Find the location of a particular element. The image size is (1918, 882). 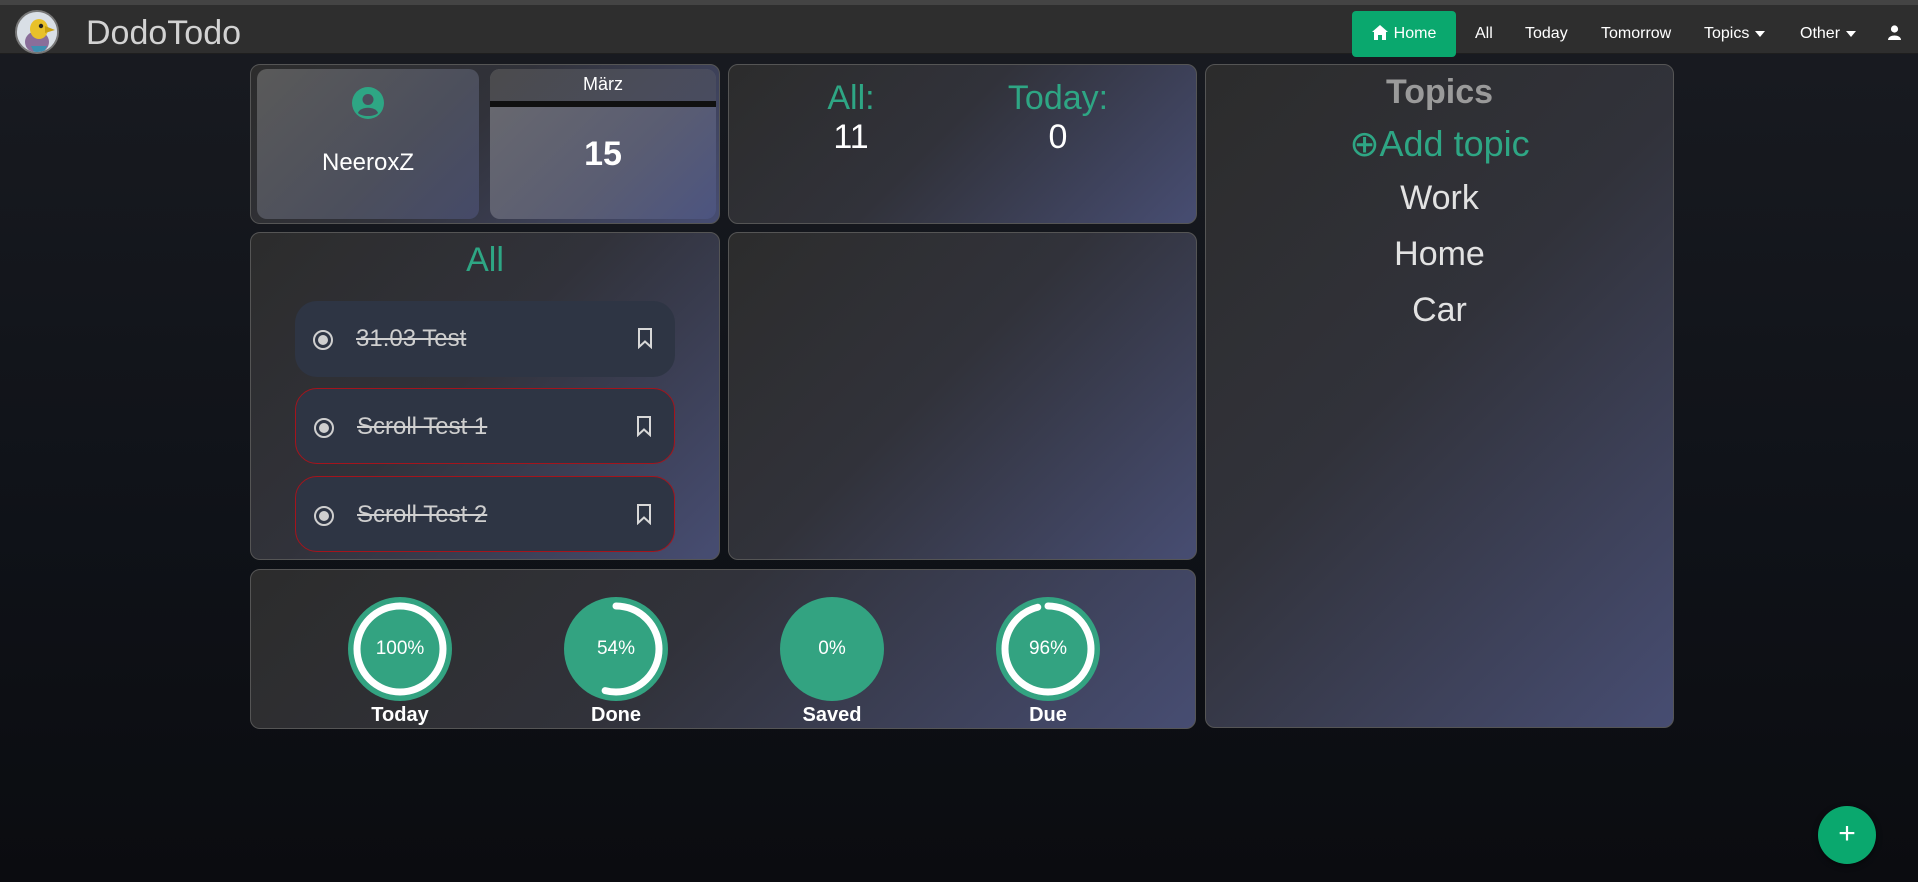

task-text: 31.03 Test is located at coordinates (411, 338).